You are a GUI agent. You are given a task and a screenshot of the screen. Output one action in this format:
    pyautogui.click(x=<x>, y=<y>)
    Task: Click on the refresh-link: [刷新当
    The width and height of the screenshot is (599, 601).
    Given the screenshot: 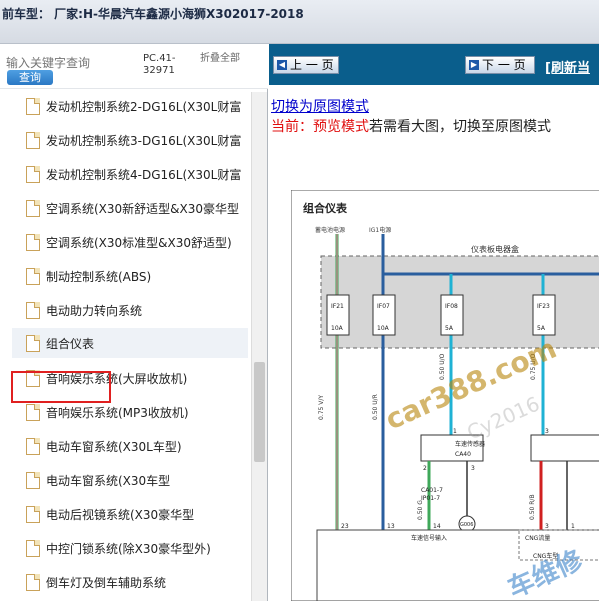 What is the action you would take?
    pyautogui.click(x=567, y=66)
    